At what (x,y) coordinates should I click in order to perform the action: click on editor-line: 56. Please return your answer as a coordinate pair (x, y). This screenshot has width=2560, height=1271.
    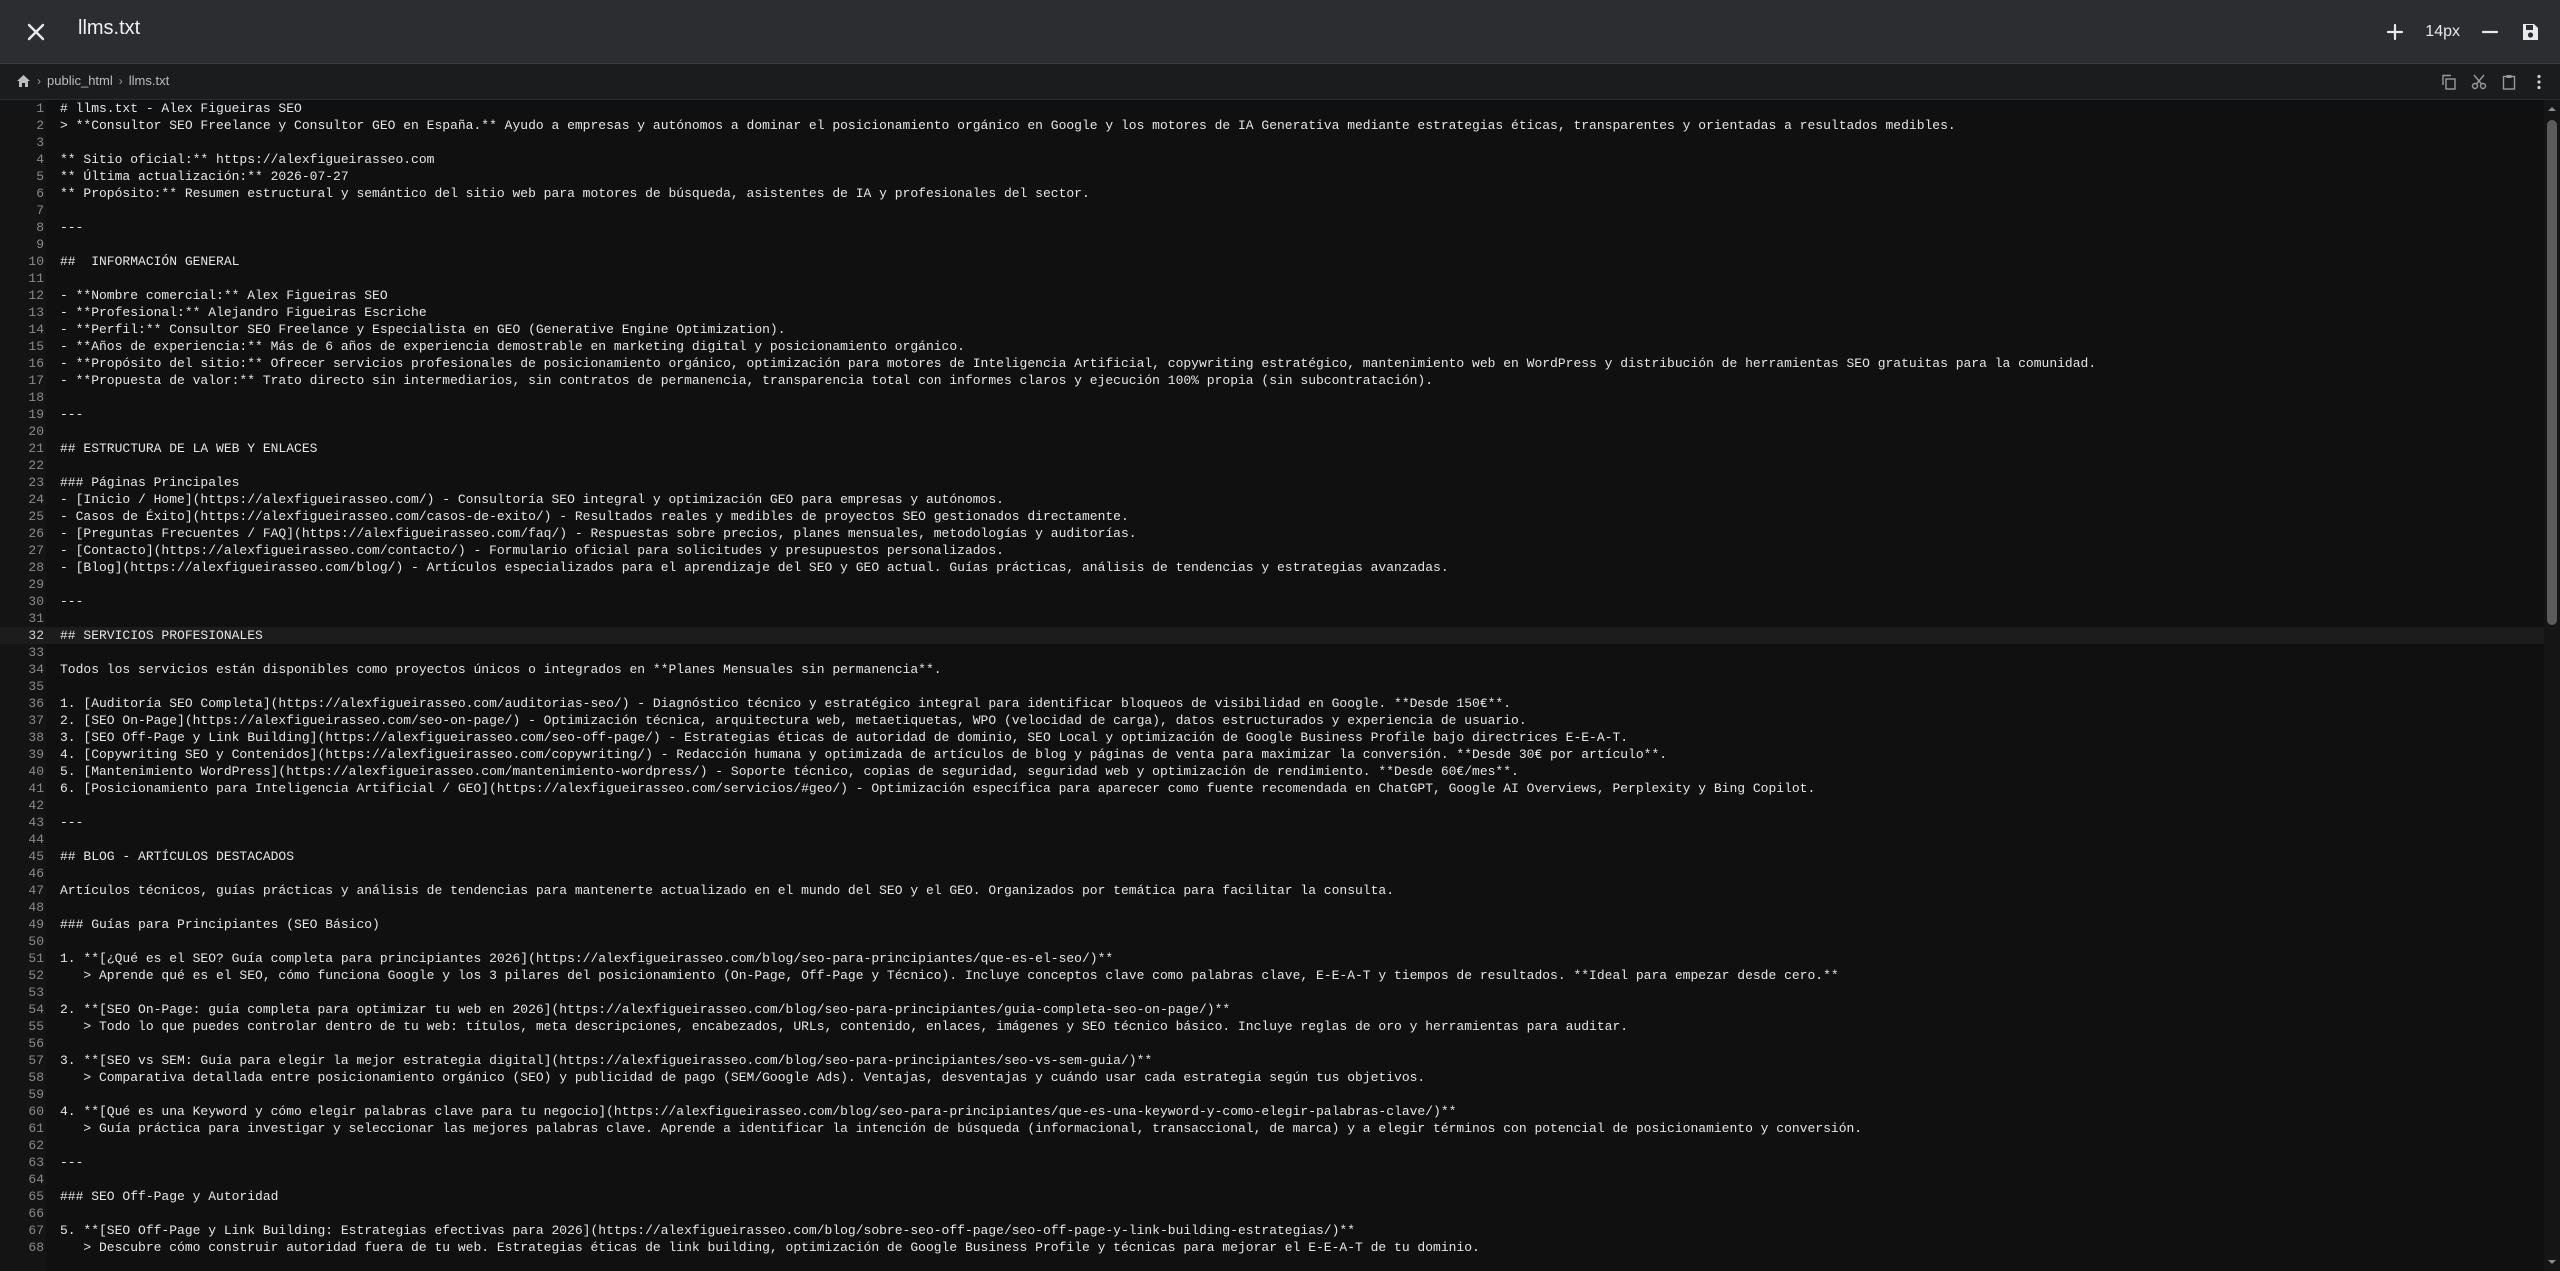
    Looking at the image, I should click on (1272, 1043).